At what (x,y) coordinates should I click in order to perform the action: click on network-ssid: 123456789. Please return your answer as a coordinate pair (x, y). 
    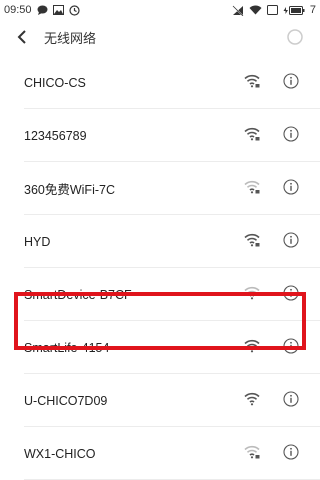
    Looking at the image, I should click on (55, 135).